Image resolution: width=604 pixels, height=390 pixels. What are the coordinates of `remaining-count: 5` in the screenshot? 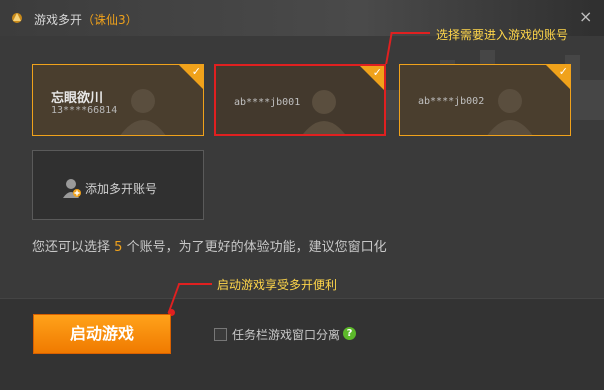 It's located at (118, 247).